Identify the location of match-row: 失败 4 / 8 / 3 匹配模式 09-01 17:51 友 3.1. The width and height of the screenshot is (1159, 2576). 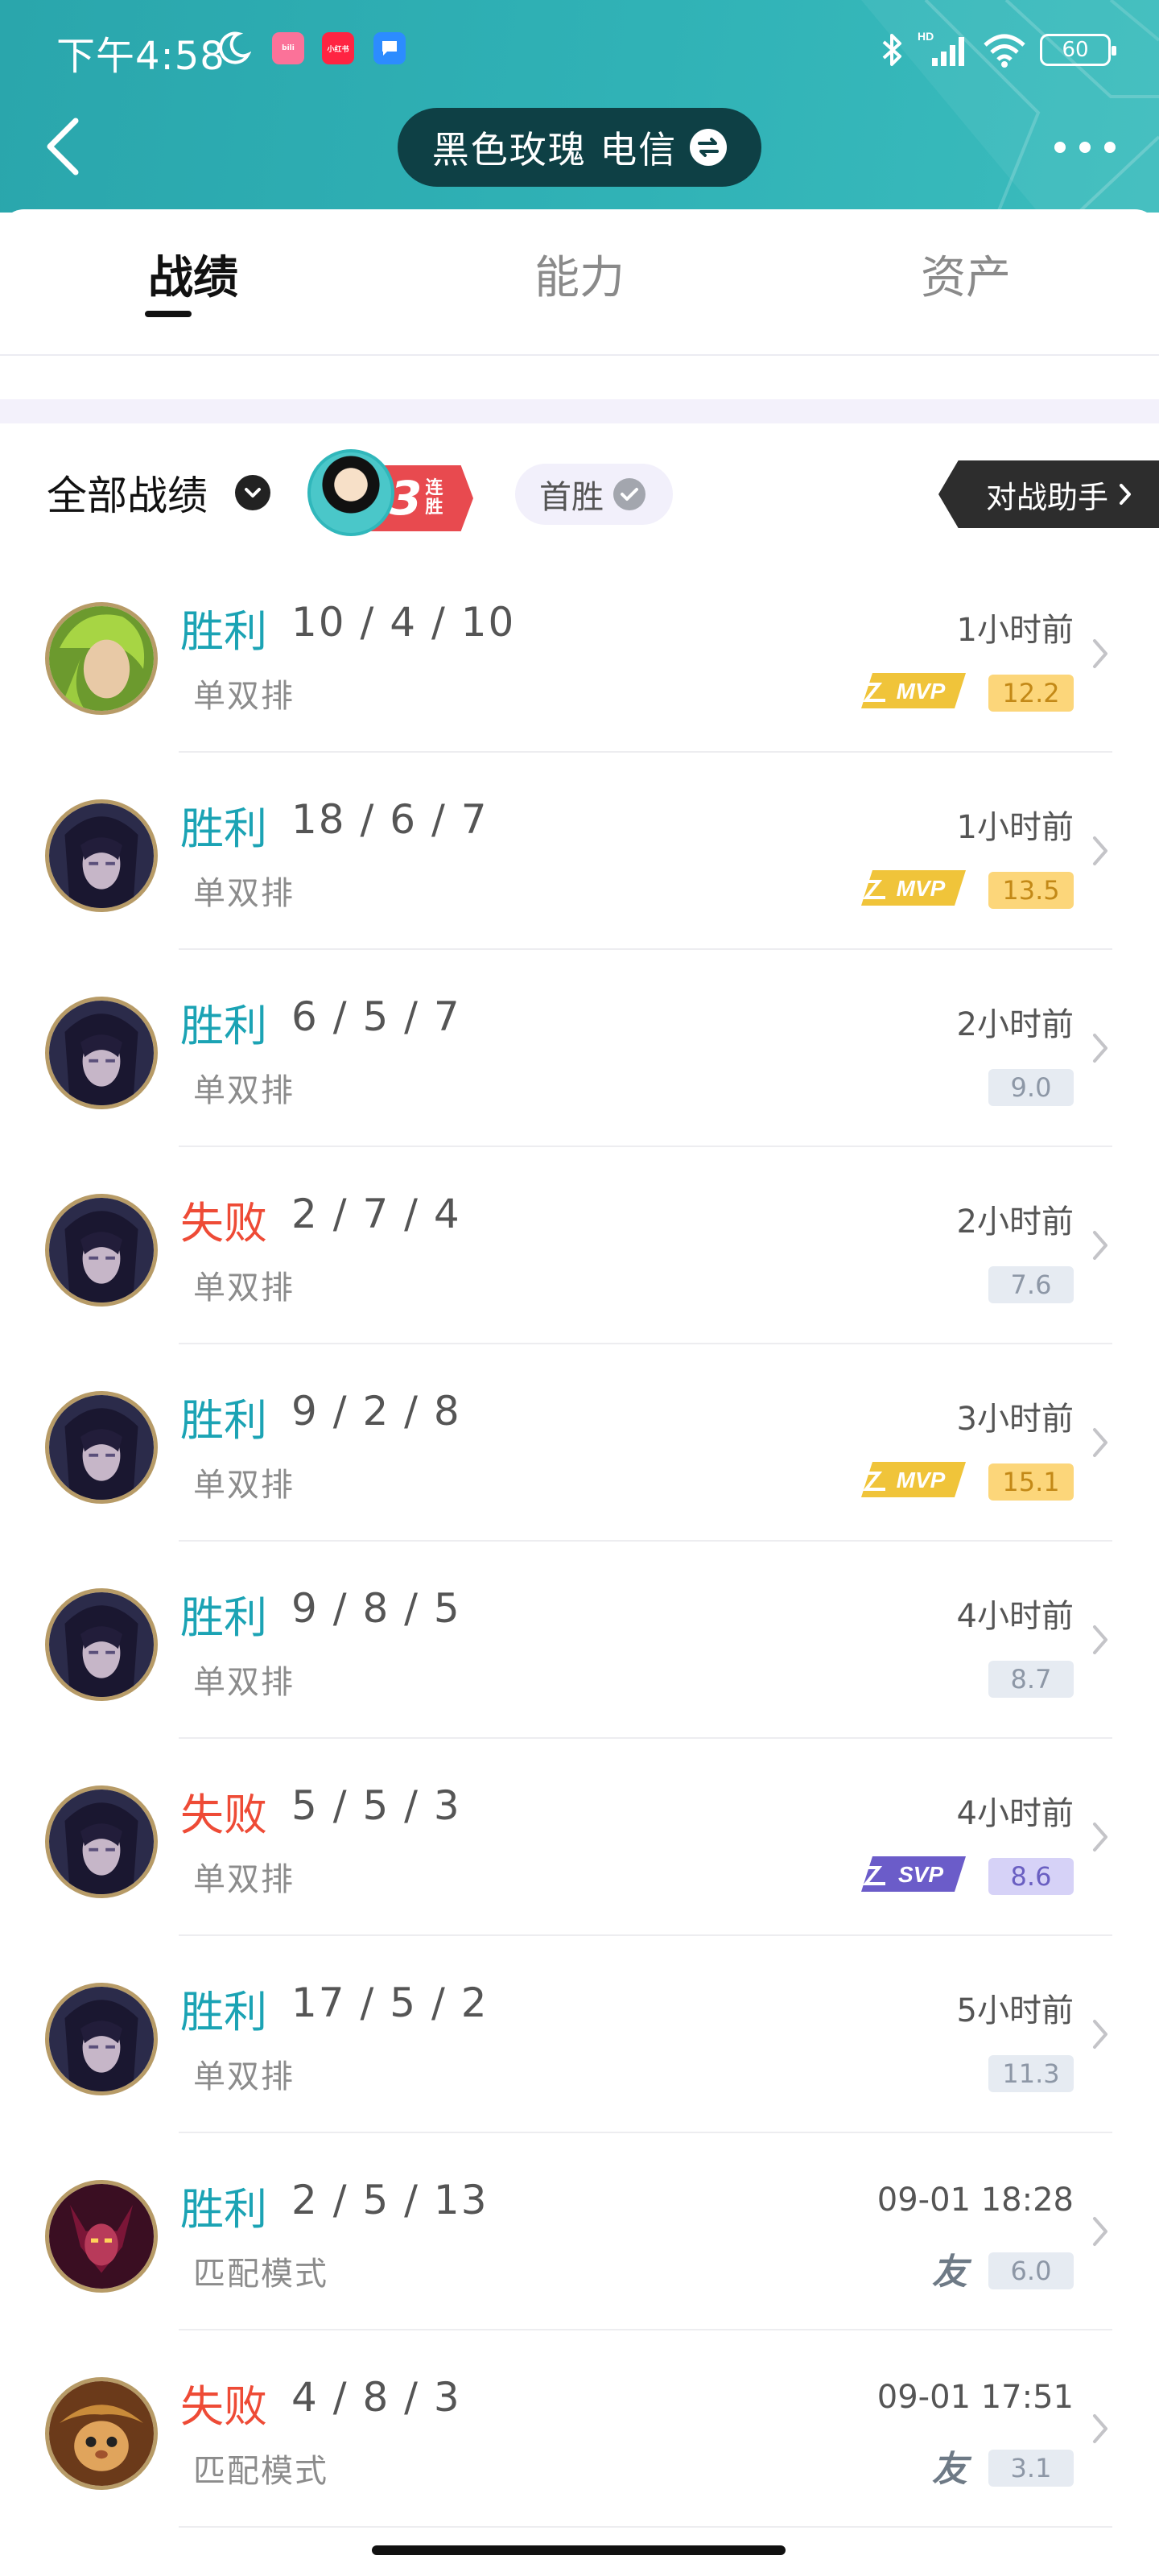
(579, 2429).